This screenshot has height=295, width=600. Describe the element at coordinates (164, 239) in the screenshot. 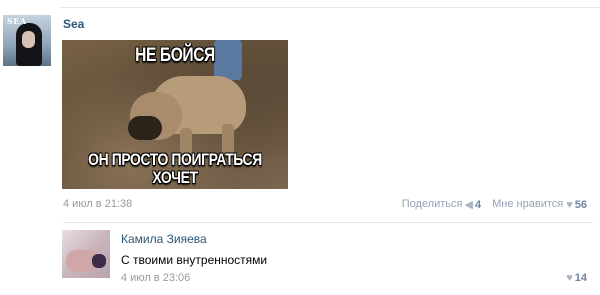

I see `comment-author-link: Камила Зияева` at that location.